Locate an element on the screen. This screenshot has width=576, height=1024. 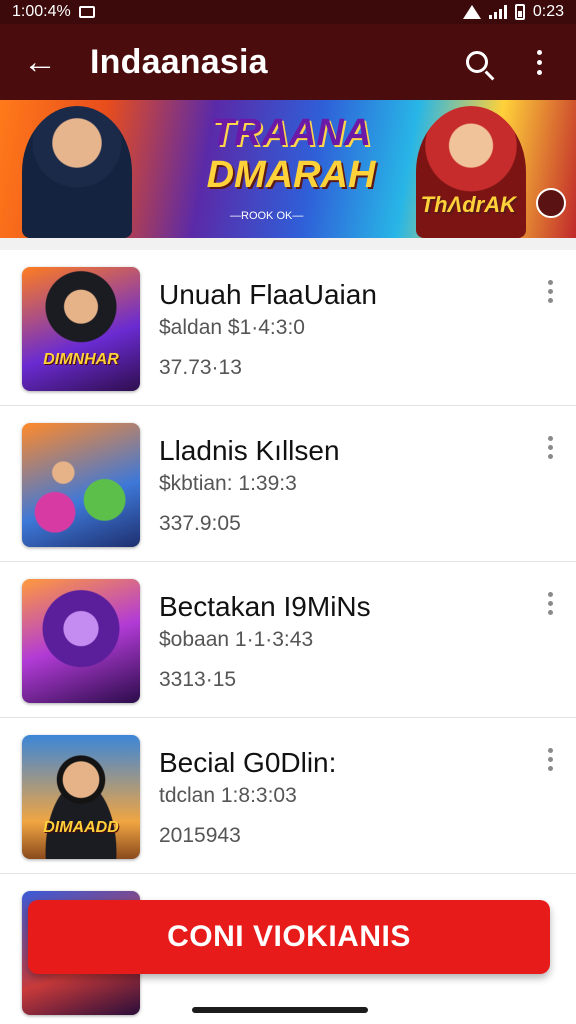
battery-icon is located at coordinates (519, 12).